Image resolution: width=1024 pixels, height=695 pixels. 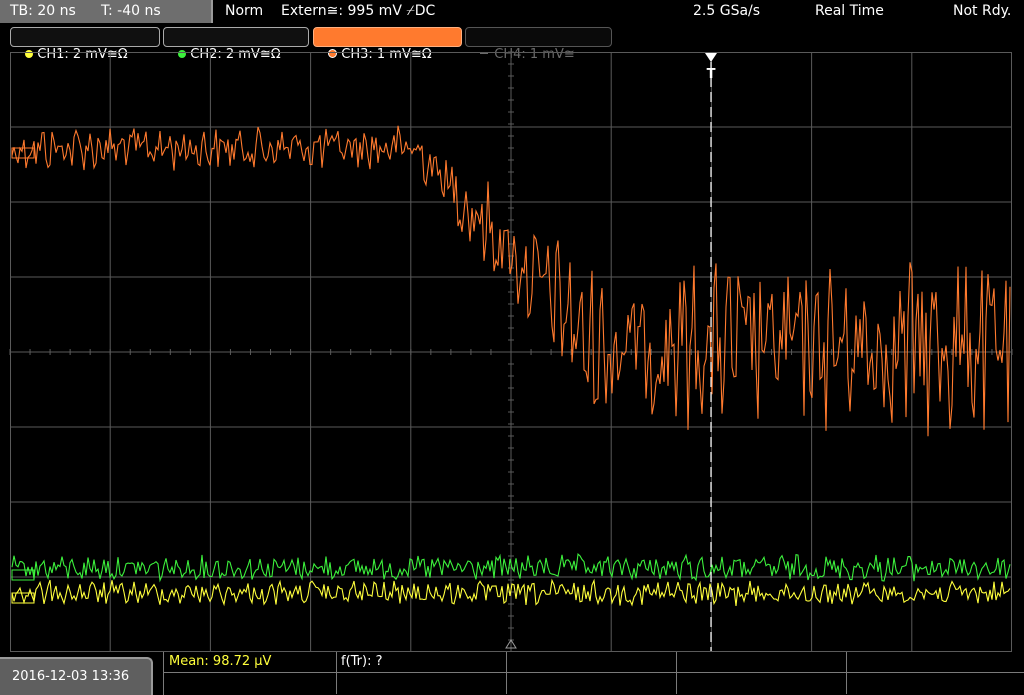 I want to click on ftr-label: f(Tr): ?, so click(x=362, y=661).